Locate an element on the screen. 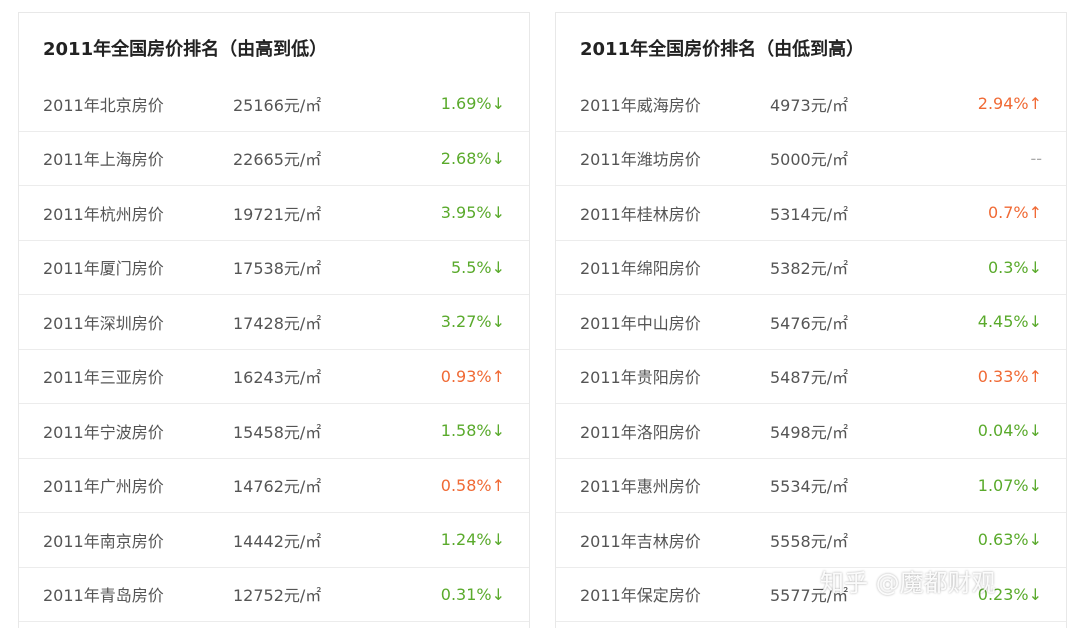  table-row: 2011年厦门房价 17538元/㎡ 5.5%↓ is located at coordinates (274, 268).